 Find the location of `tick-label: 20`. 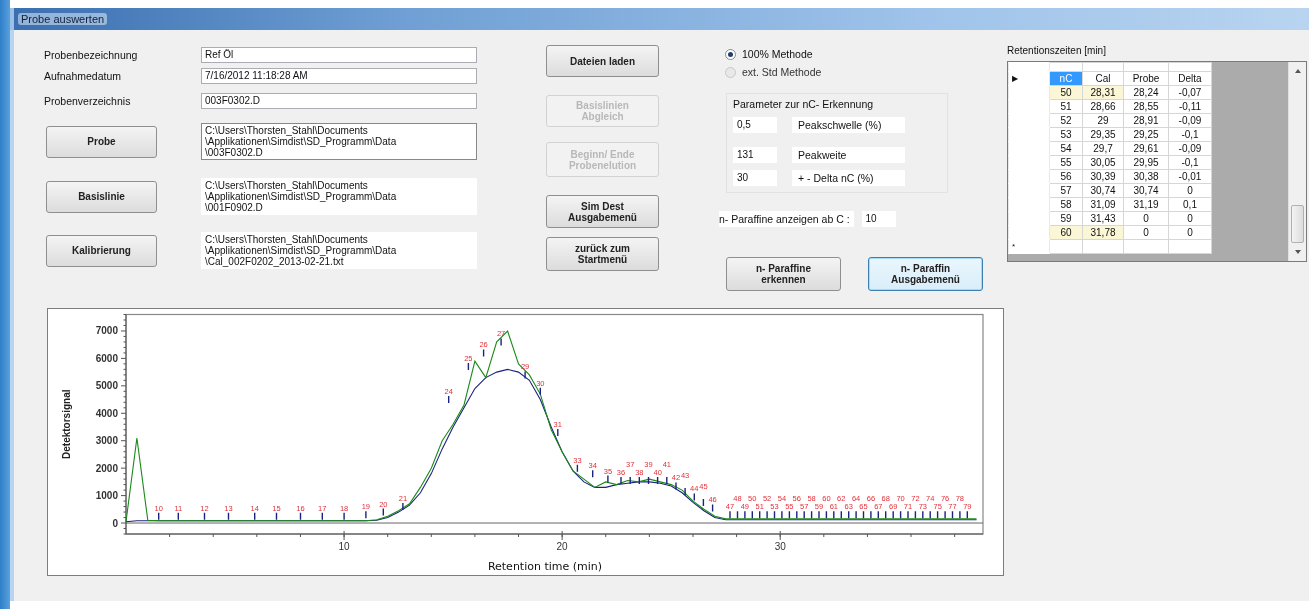

tick-label: 20 is located at coordinates (562, 546).